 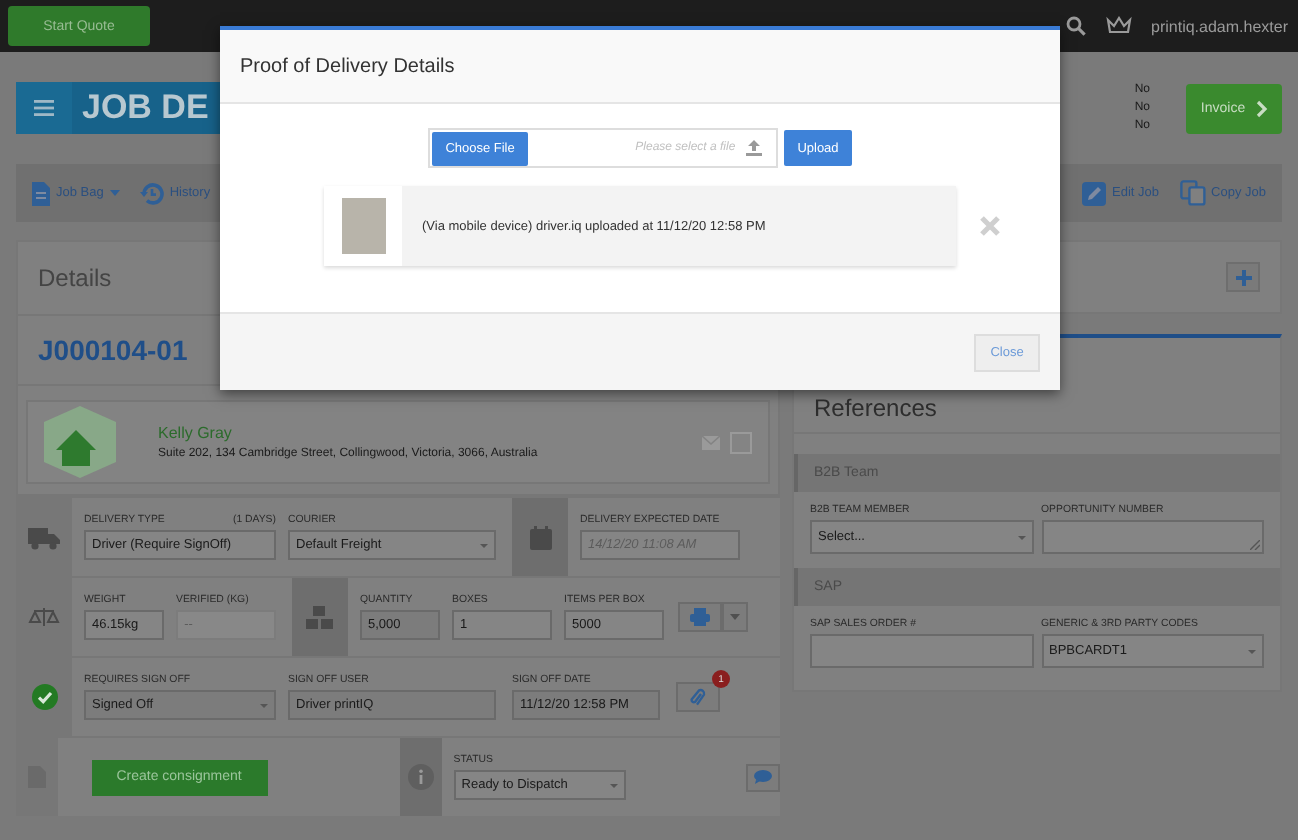 I want to click on truck-icon, so click(x=44, y=537).